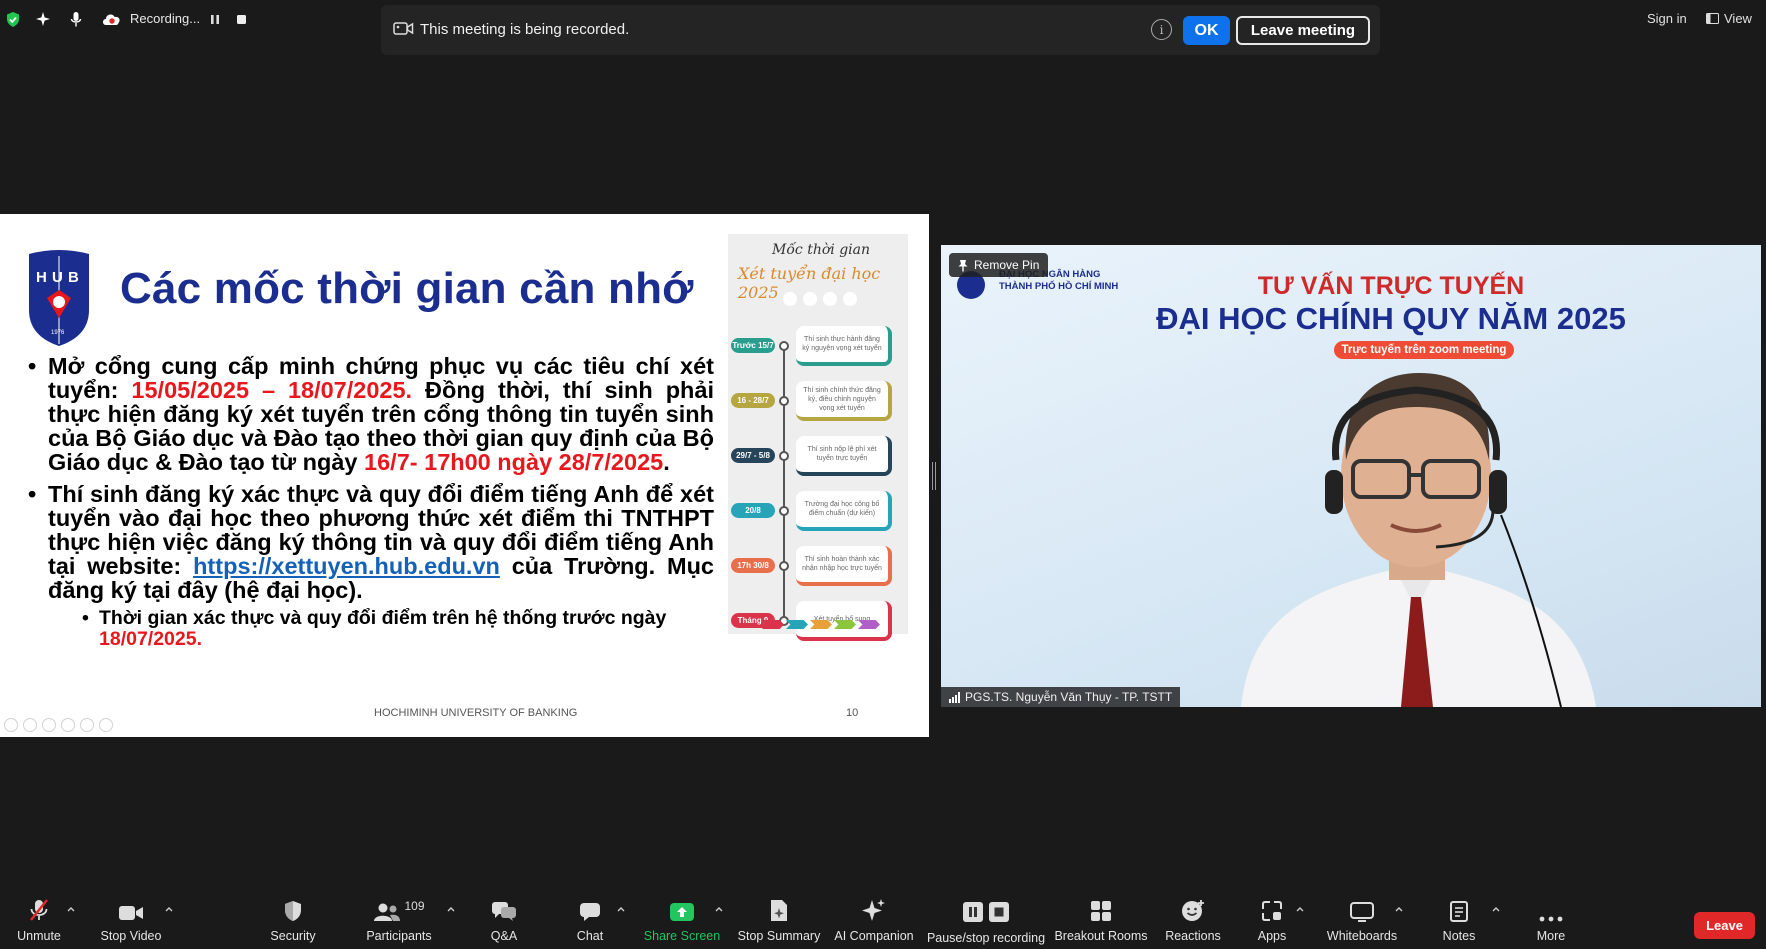 The height and width of the screenshot is (949, 1766). What do you see at coordinates (131, 921) in the screenshot?
I see `stop-video-button: Stop Video` at bounding box center [131, 921].